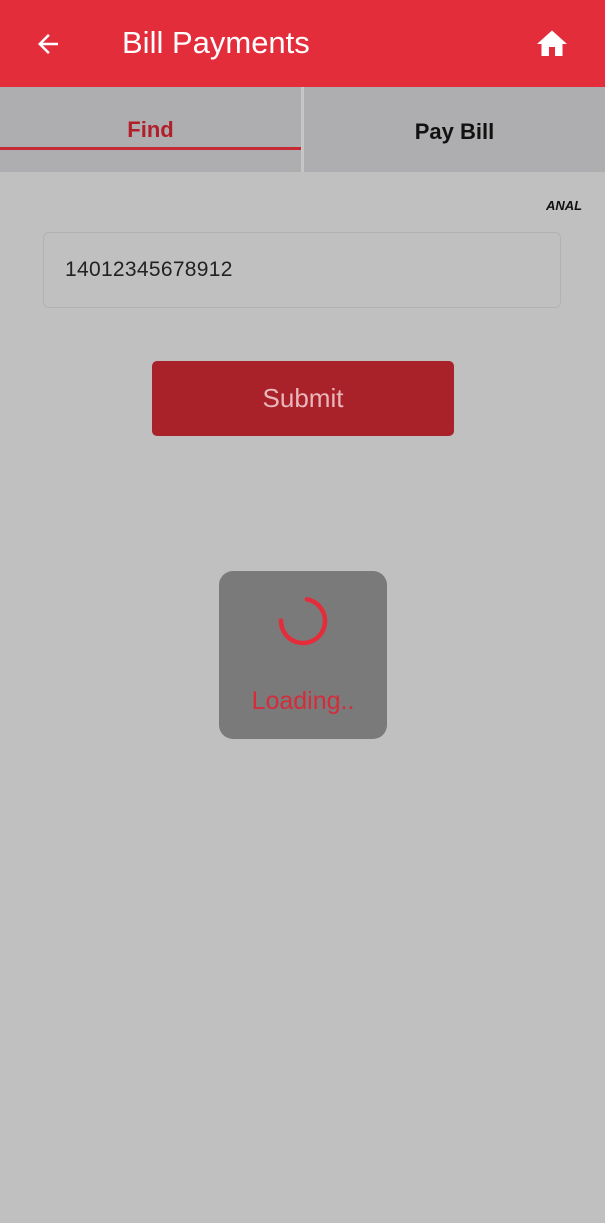  I want to click on account-number-field: 14012345678912, so click(302, 270).